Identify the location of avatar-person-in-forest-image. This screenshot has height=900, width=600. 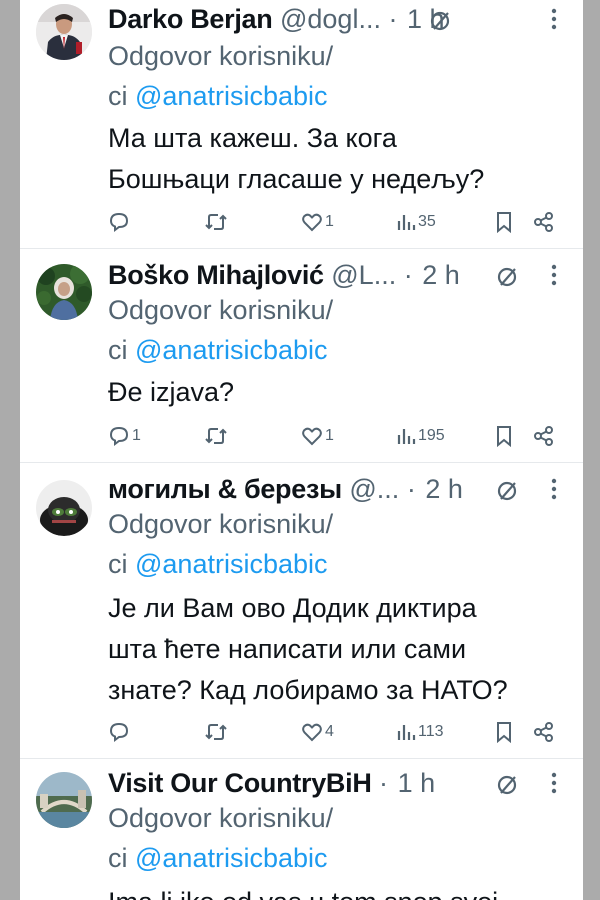
(64, 292).